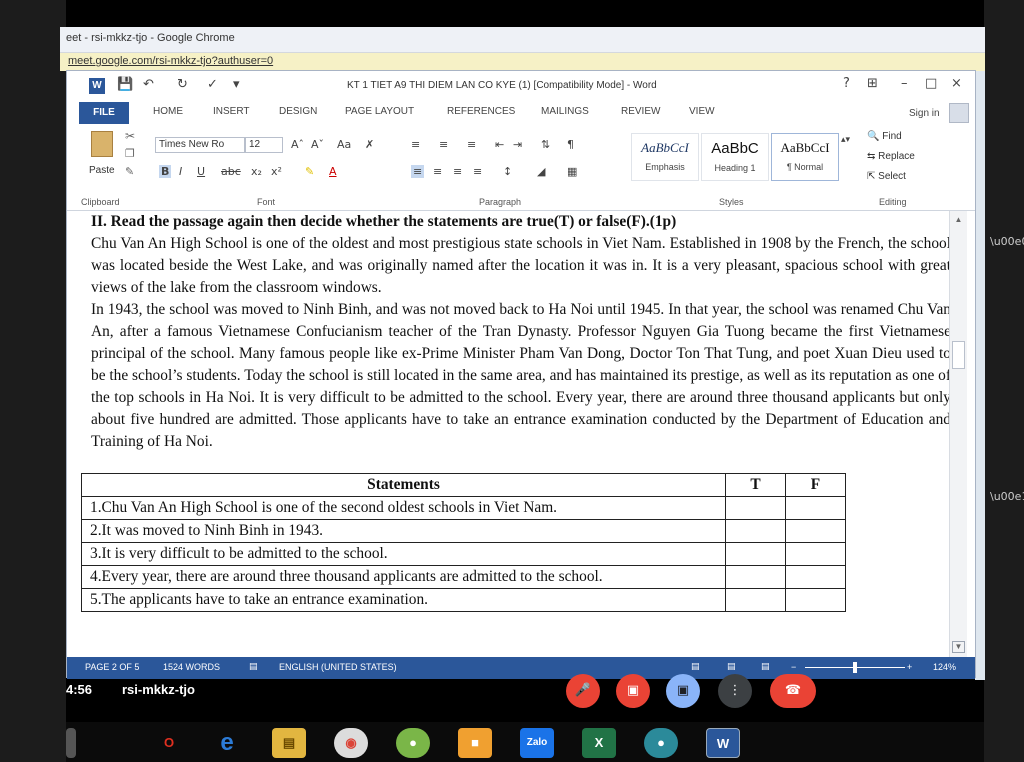 The height and width of the screenshot is (762, 1024). Describe the element at coordinates (884, 136) in the screenshot. I see `find-button: 🔍 Find` at that location.